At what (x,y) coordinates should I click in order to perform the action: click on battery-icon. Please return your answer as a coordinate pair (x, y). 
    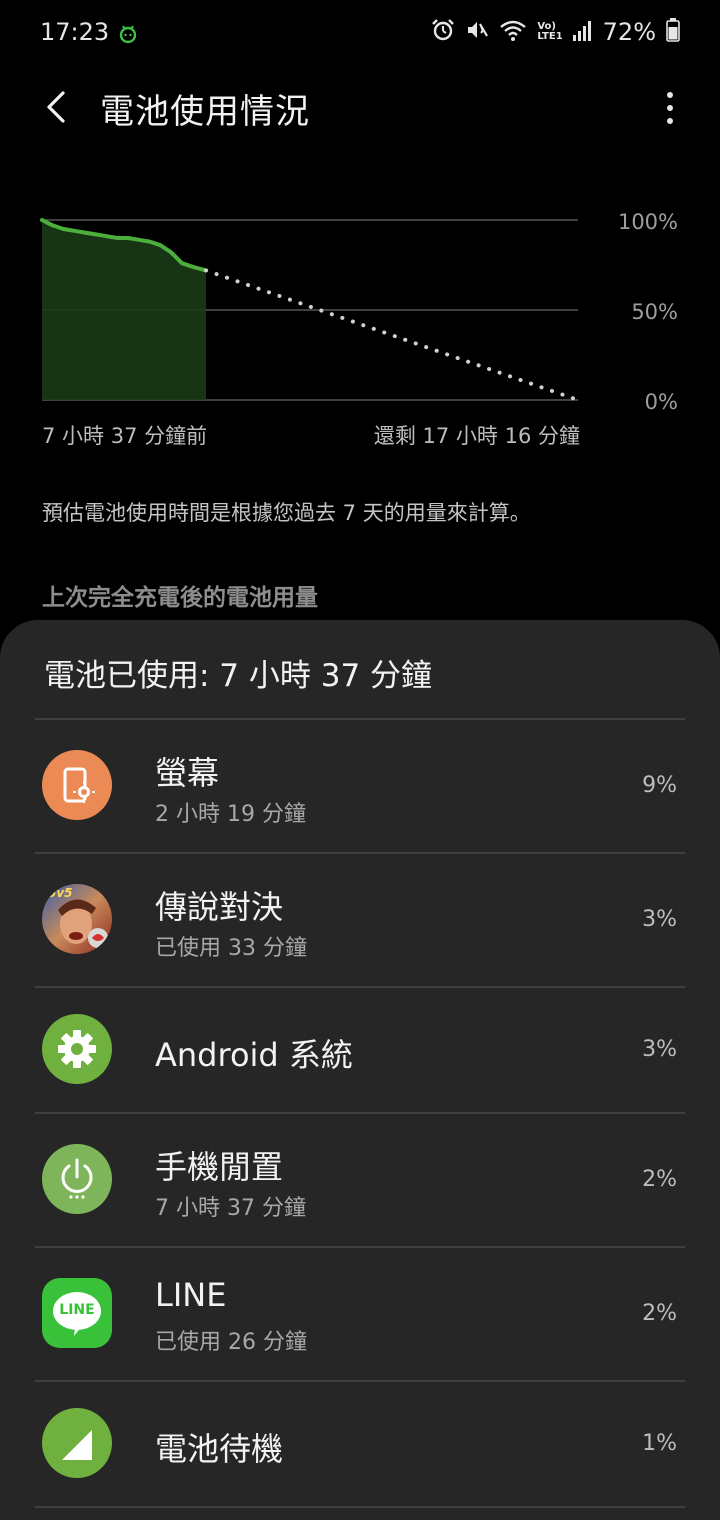
    Looking at the image, I should click on (673, 32).